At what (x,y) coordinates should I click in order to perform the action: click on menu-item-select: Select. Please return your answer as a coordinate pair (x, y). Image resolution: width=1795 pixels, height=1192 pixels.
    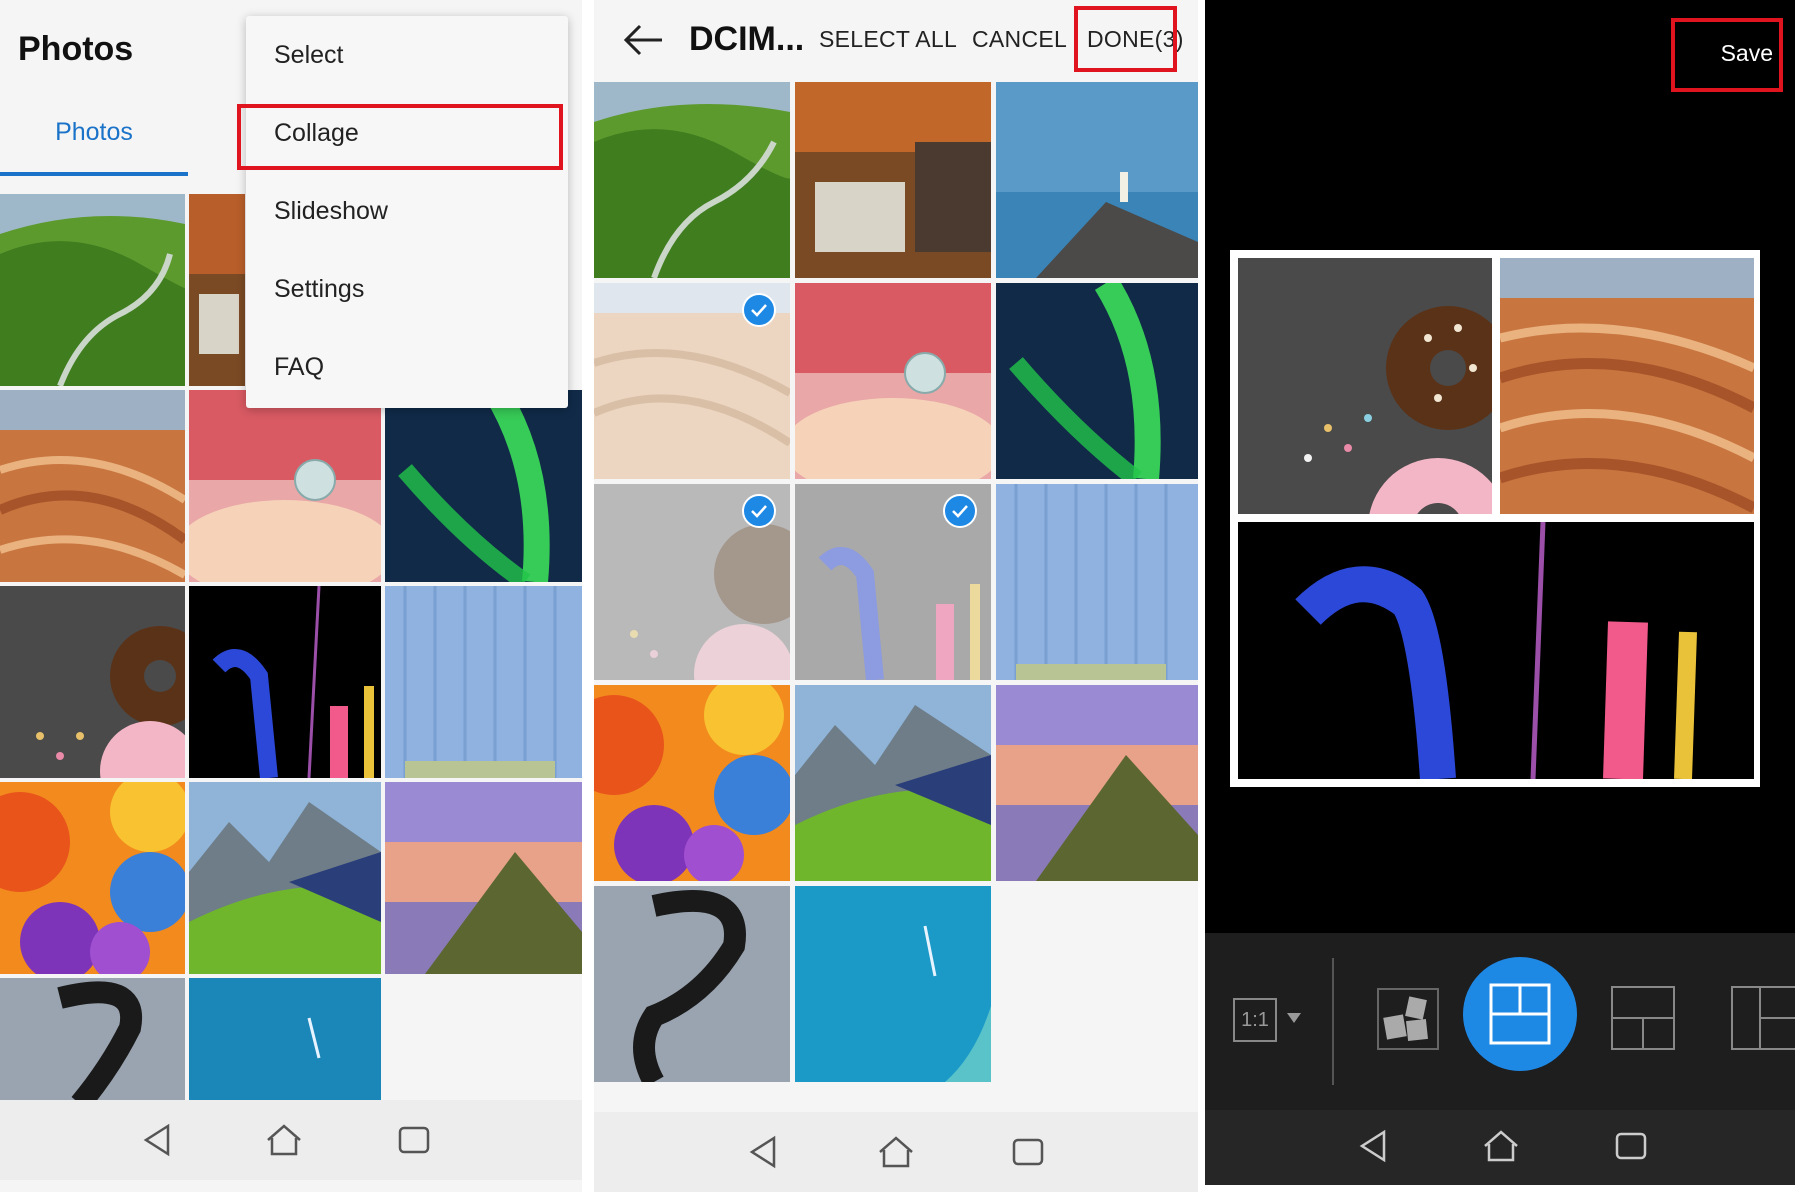
    Looking at the image, I should click on (407, 55).